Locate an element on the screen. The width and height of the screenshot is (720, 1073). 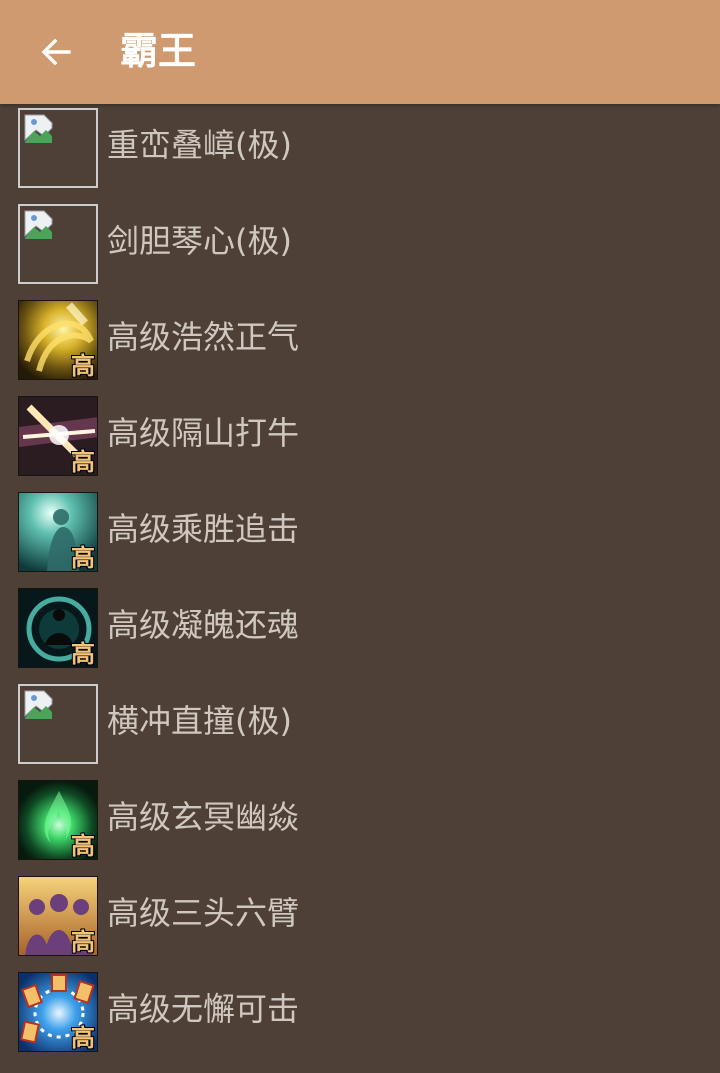
arrow-left-icon is located at coordinates (56, 52).